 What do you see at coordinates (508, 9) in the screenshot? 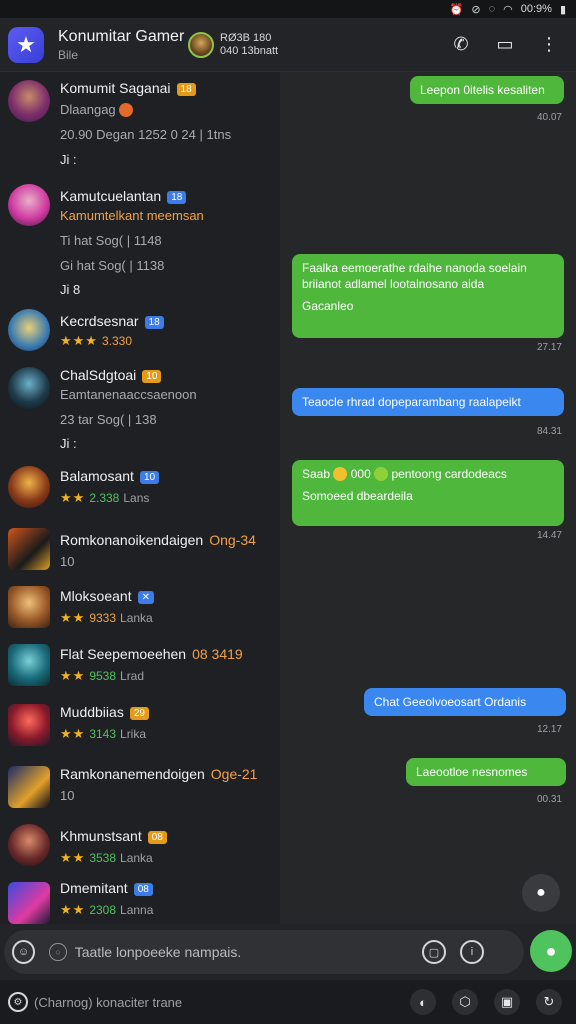
I see `wifi-icon: ◠` at bounding box center [508, 9].